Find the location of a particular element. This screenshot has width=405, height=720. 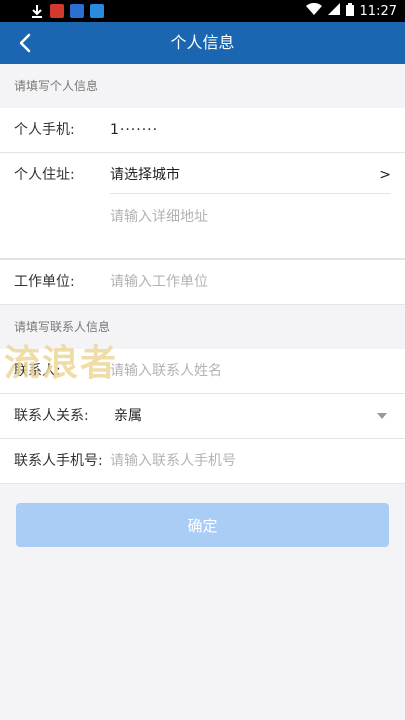

battery-icon is located at coordinates (349, 11).